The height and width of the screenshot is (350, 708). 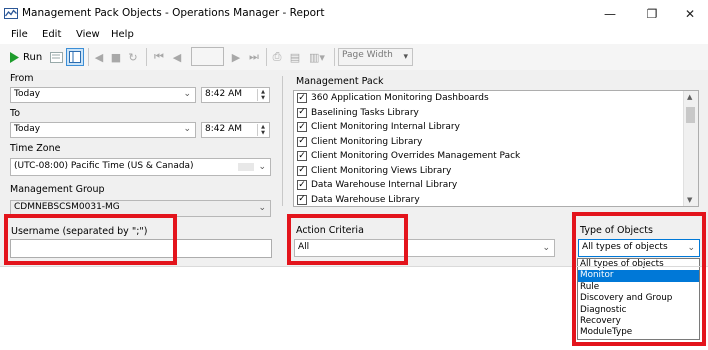 What do you see at coordinates (295, 57) in the screenshot?
I see `print-layout-icon: ▤` at bounding box center [295, 57].